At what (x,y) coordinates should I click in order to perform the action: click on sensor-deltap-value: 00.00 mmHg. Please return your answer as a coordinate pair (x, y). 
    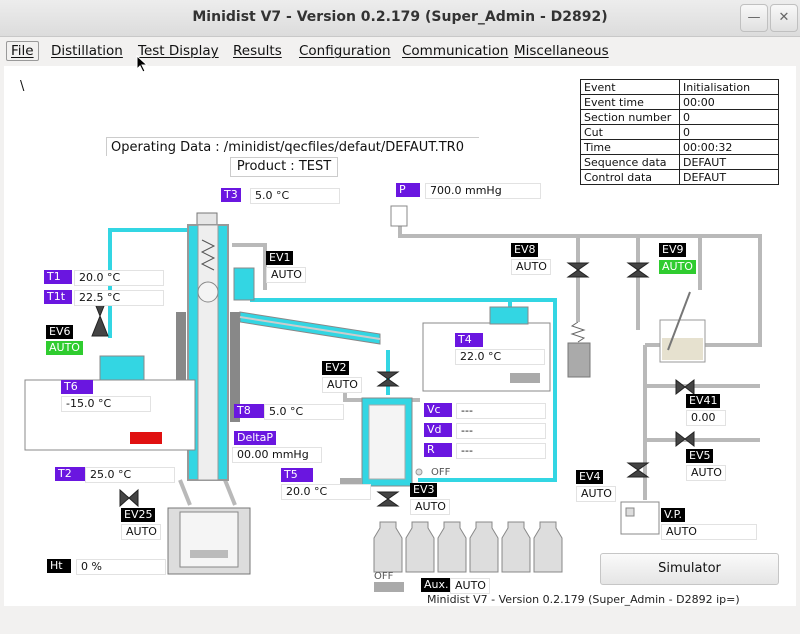
    Looking at the image, I should click on (277, 455).